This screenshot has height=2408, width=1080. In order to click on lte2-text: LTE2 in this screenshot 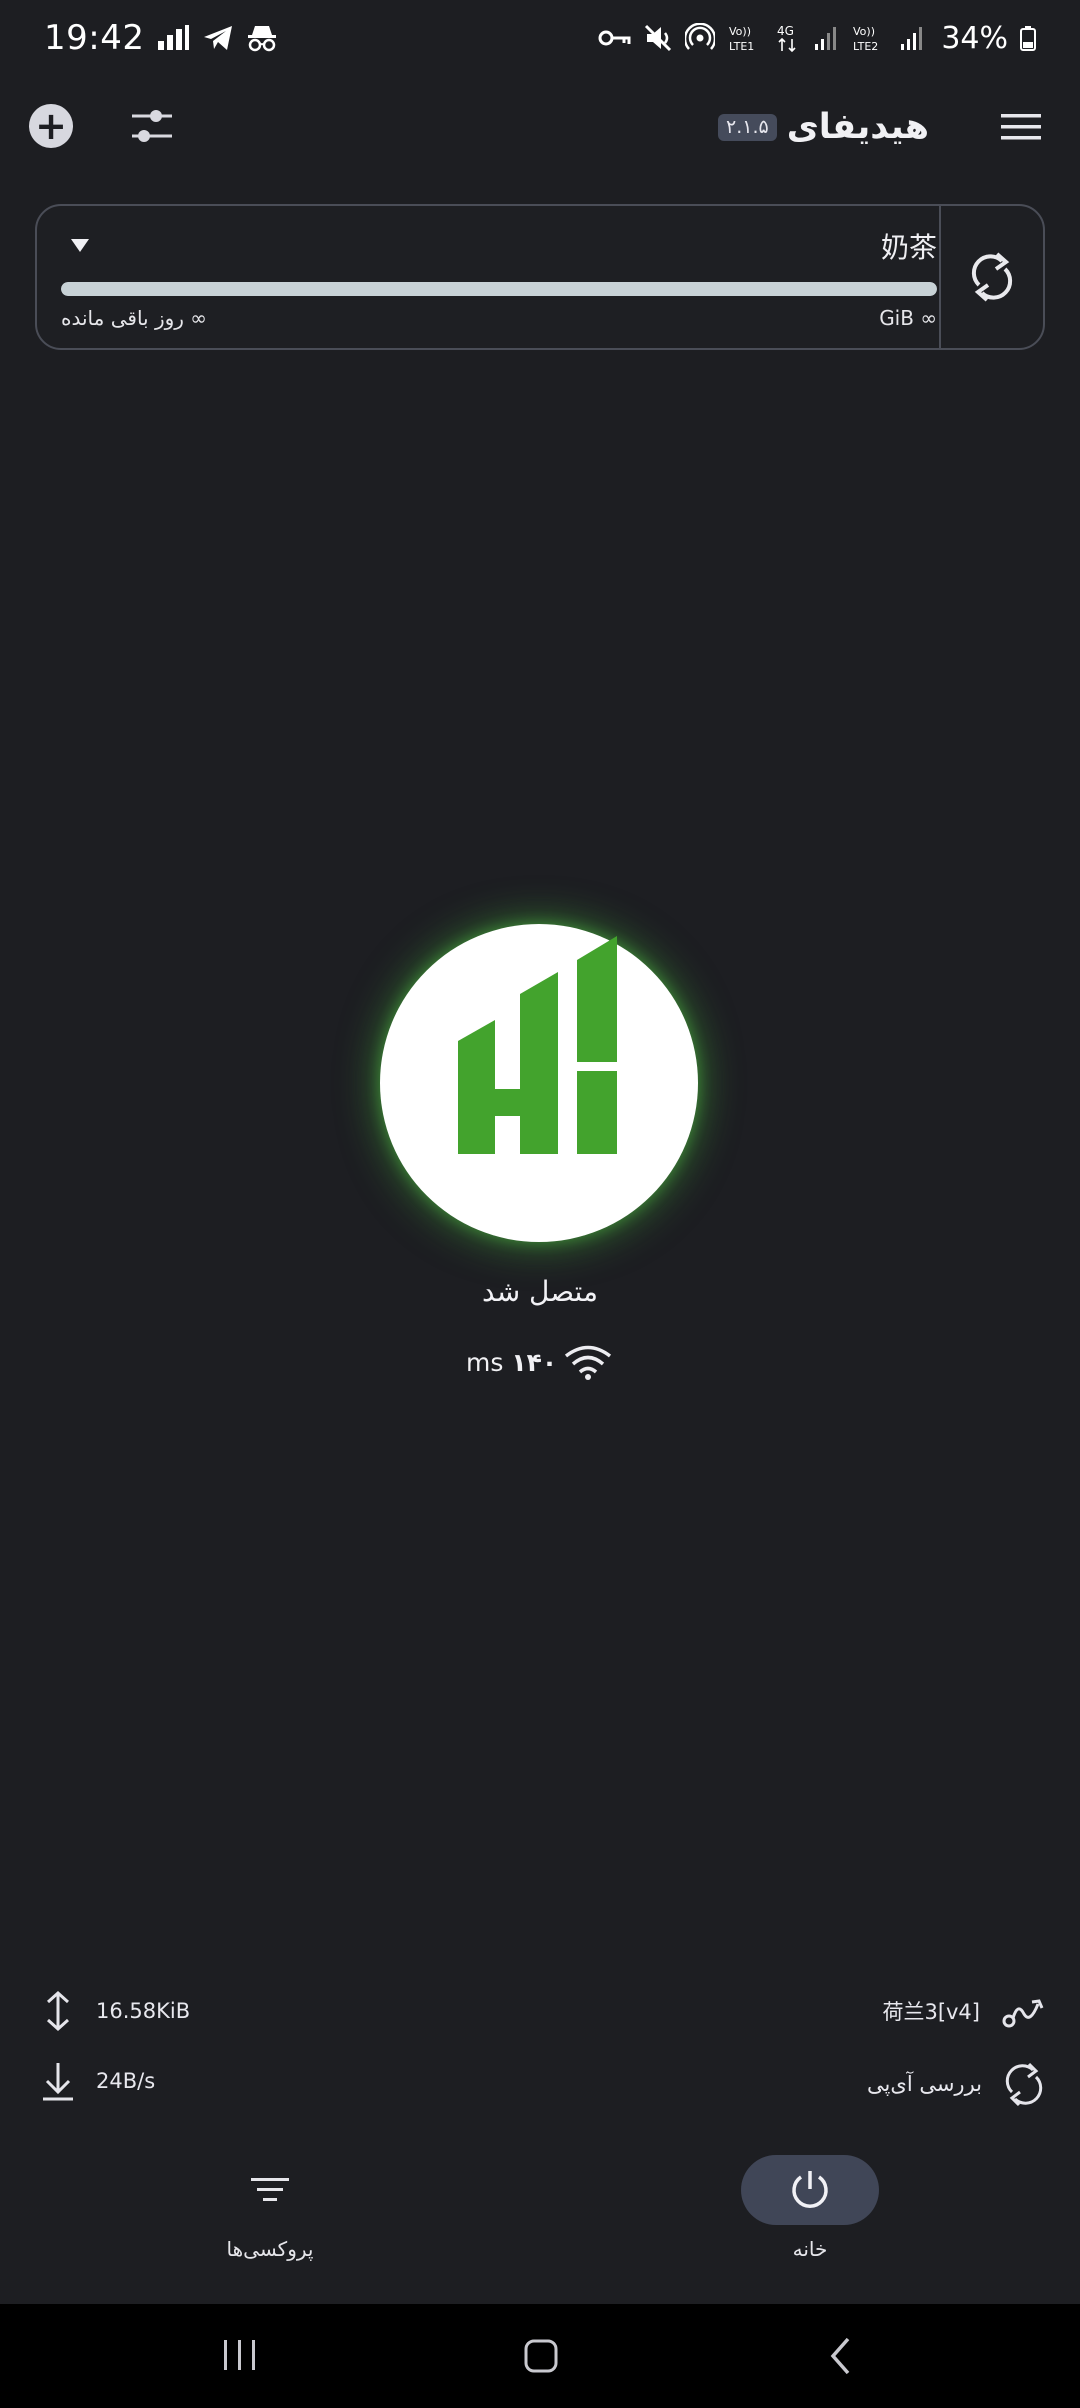, I will do `click(865, 46)`.